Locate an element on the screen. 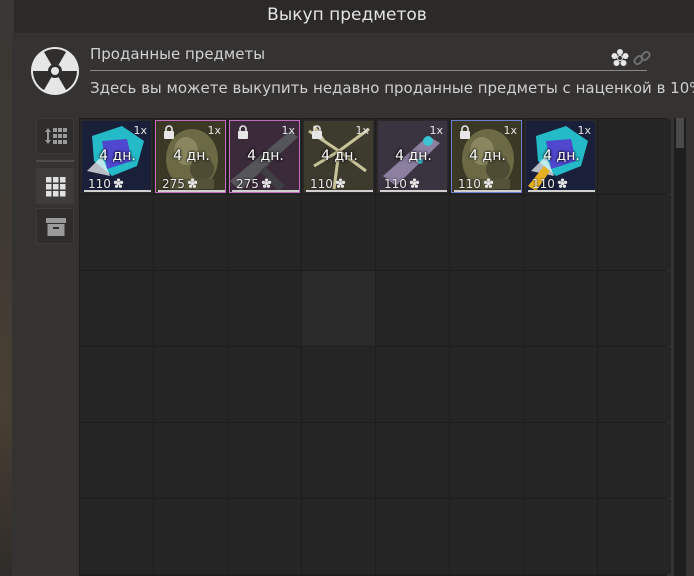  archive-button is located at coordinates (55, 226).